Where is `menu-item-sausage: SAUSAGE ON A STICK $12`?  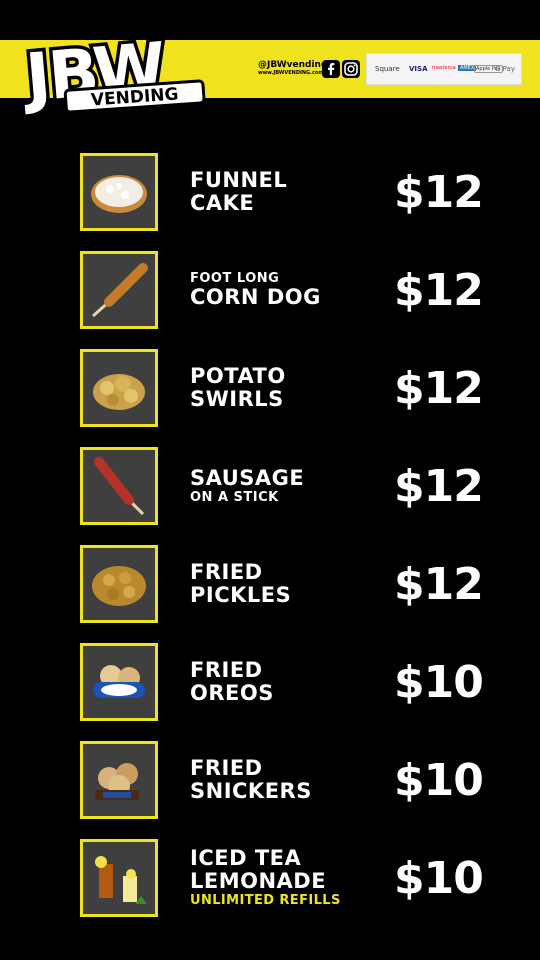 menu-item-sausage: SAUSAGE ON A STICK $12 is located at coordinates (270, 486).